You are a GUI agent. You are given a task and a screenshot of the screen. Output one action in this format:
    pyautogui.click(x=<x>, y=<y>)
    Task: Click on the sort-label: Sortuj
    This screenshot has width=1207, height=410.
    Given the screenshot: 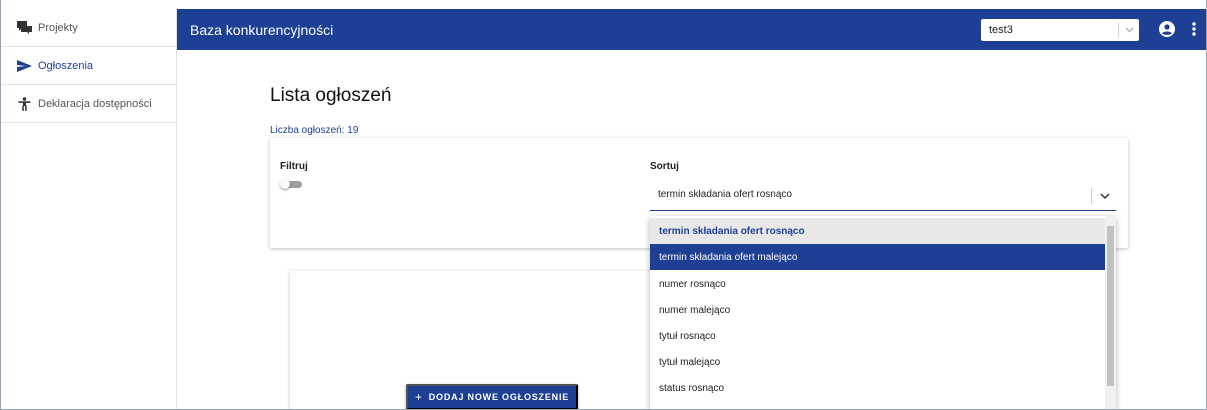 What is the action you would take?
    pyautogui.click(x=664, y=166)
    